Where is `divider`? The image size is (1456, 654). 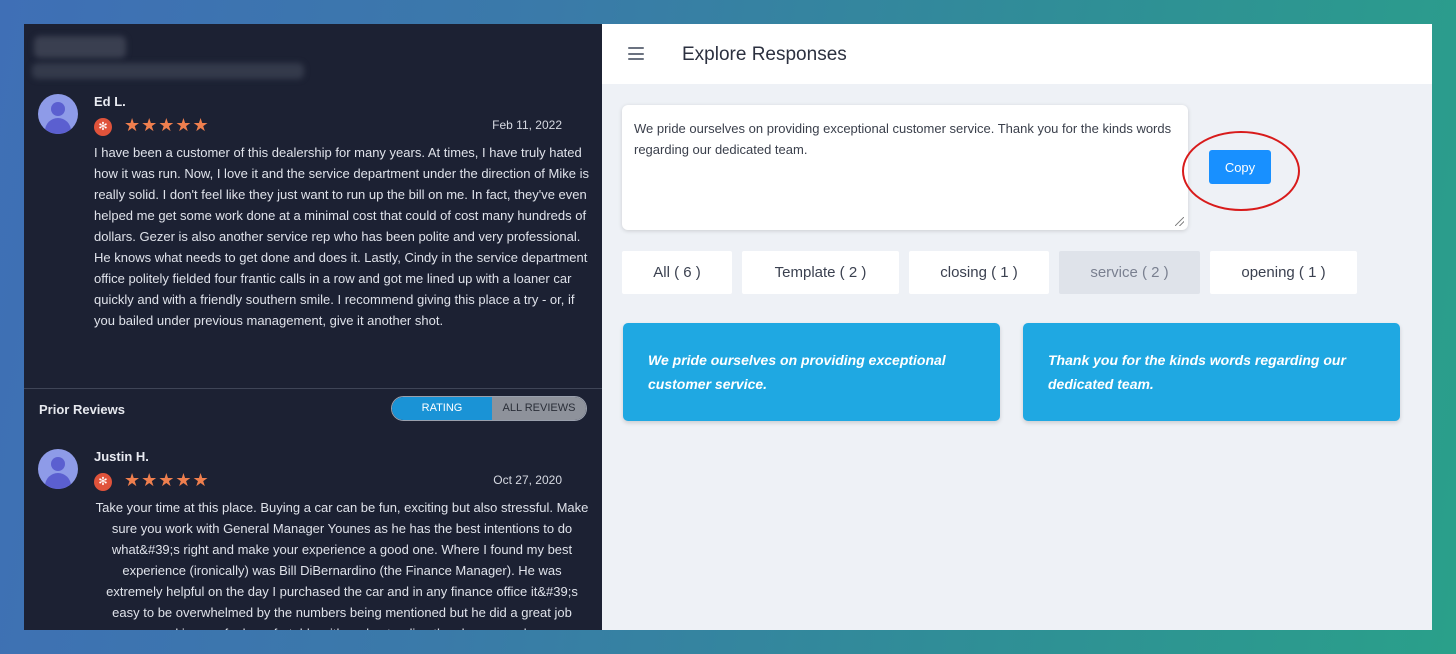 divider is located at coordinates (313, 388).